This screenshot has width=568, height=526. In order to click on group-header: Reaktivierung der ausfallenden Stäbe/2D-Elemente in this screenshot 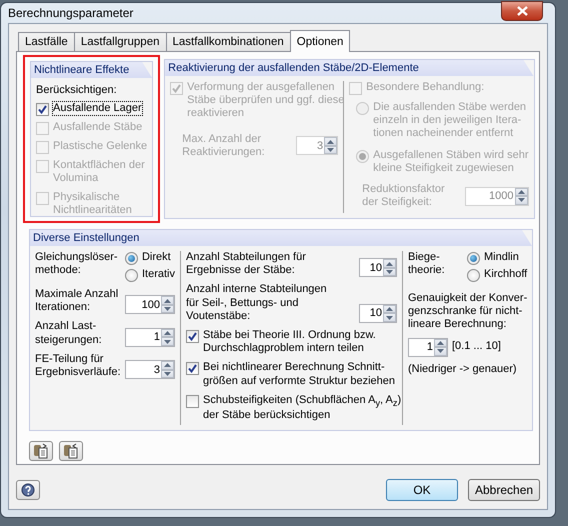, I will do `click(349, 68)`.